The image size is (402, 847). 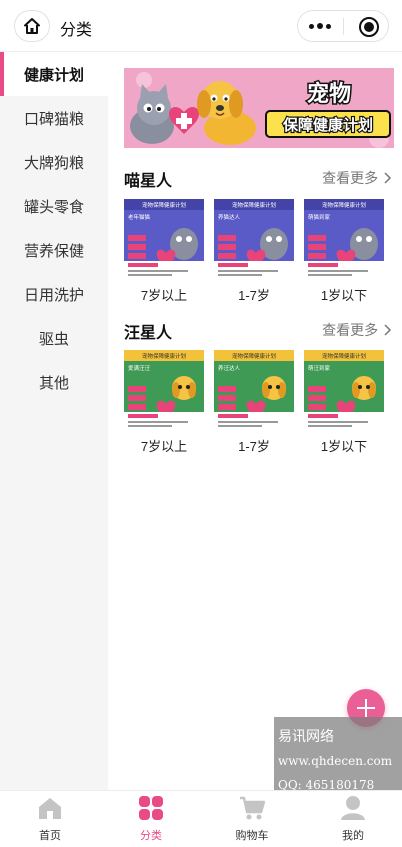 What do you see at coordinates (306, 737) in the screenshot?
I see `watermark-brand: 易讯网络` at bounding box center [306, 737].